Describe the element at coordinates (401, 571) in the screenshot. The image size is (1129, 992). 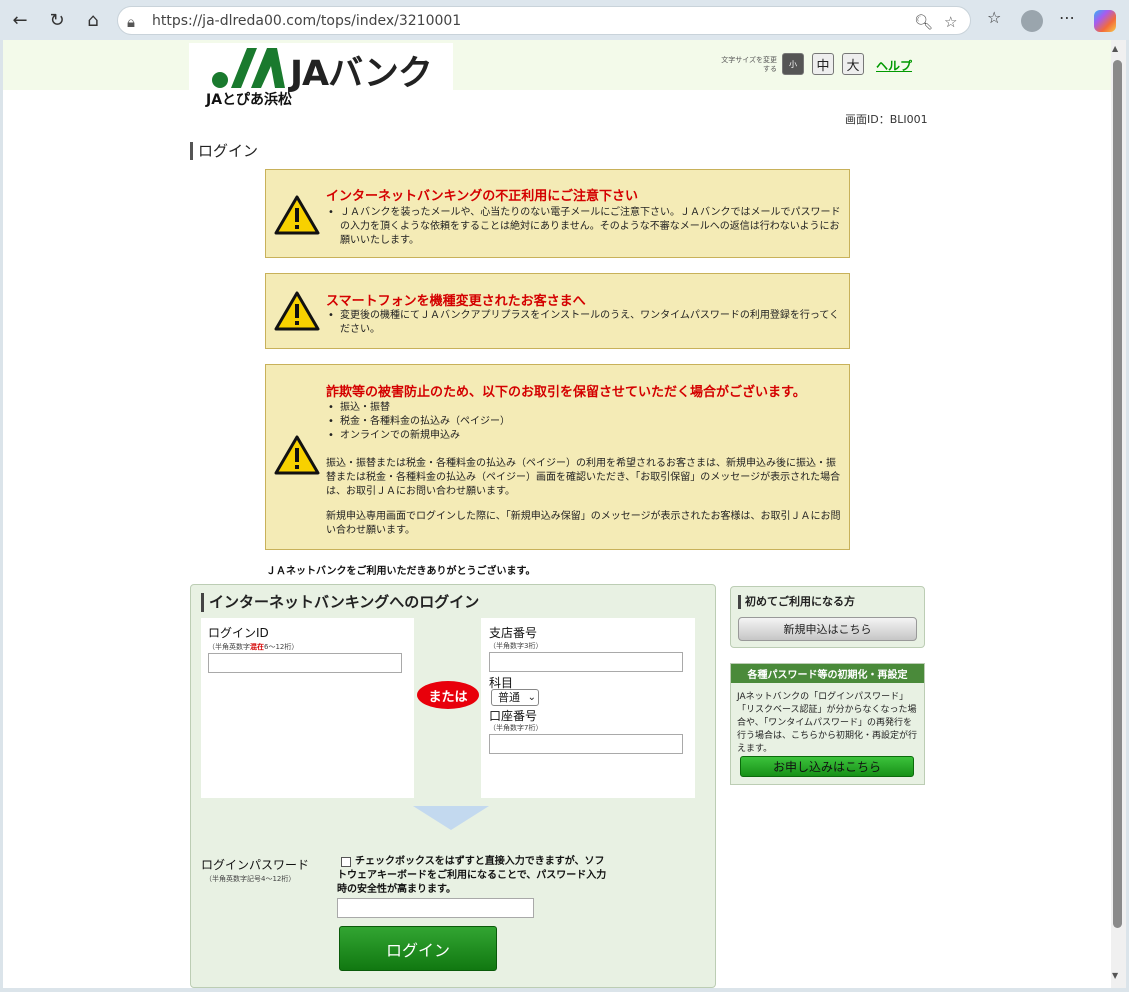
I see `thanks-message: ＪＡネットバンクをご利用いただきありがとうございます。` at that location.